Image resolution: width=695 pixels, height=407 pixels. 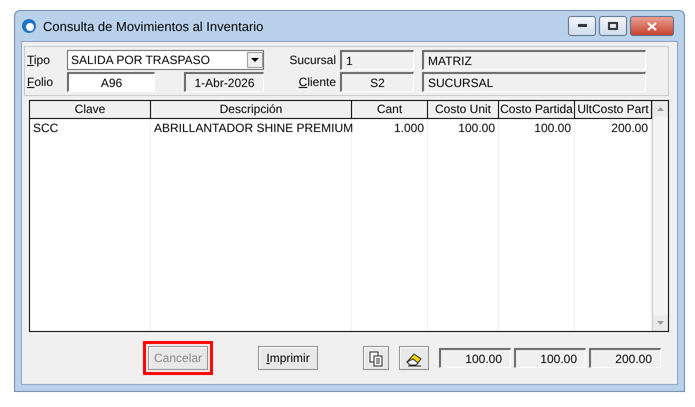 I want to click on eraser-icon, so click(x=414, y=358).